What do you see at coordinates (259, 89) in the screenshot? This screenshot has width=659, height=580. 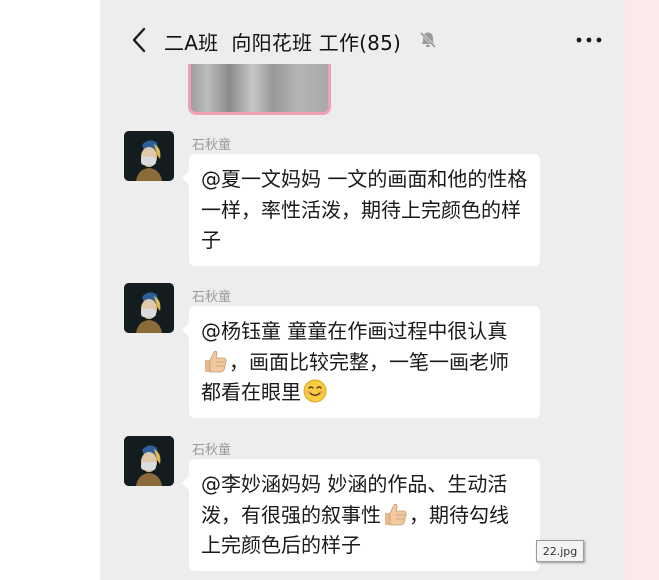 I see `previous-image-message` at bounding box center [259, 89].